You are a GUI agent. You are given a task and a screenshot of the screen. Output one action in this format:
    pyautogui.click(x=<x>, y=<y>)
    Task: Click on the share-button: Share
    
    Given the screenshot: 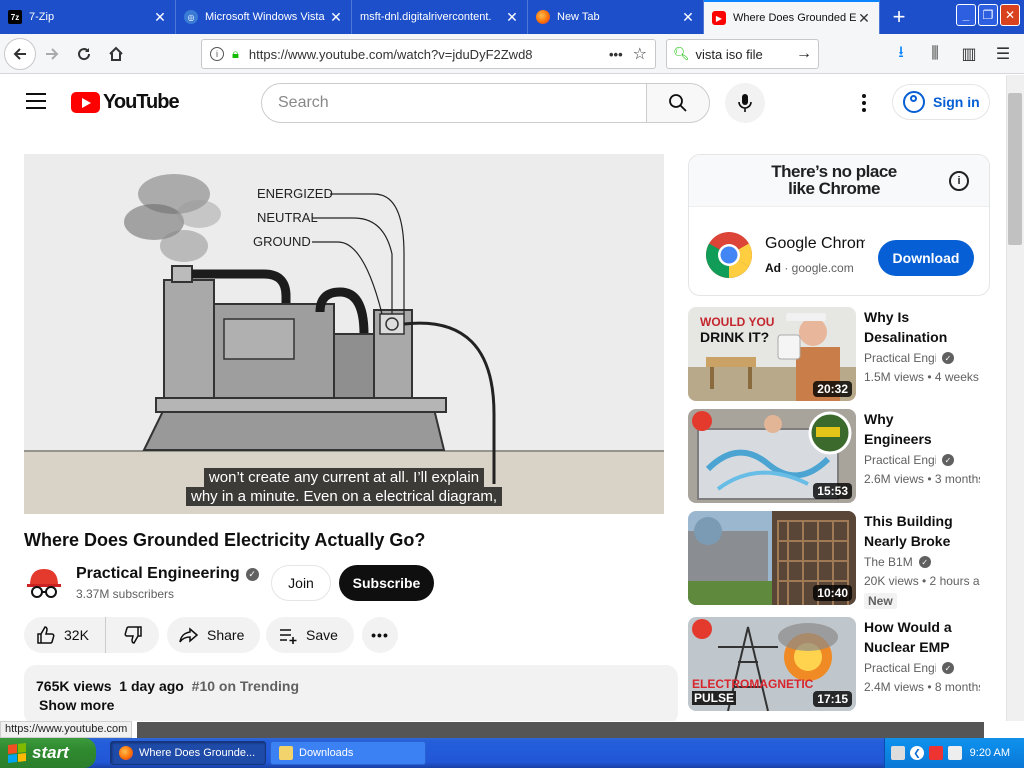 What is the action you would take?
    pyautogui.click(x=213, y=635)
    